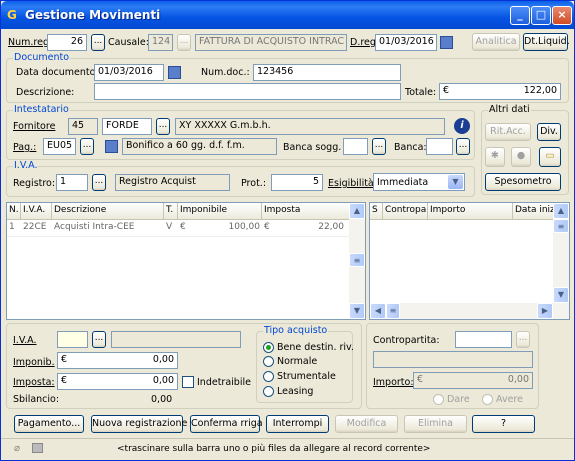 The image size is (575, 461). What do you see at coordinates (503, 424) in the screenshot?
I see `help-button: ?` at bounding box center [503, 424].